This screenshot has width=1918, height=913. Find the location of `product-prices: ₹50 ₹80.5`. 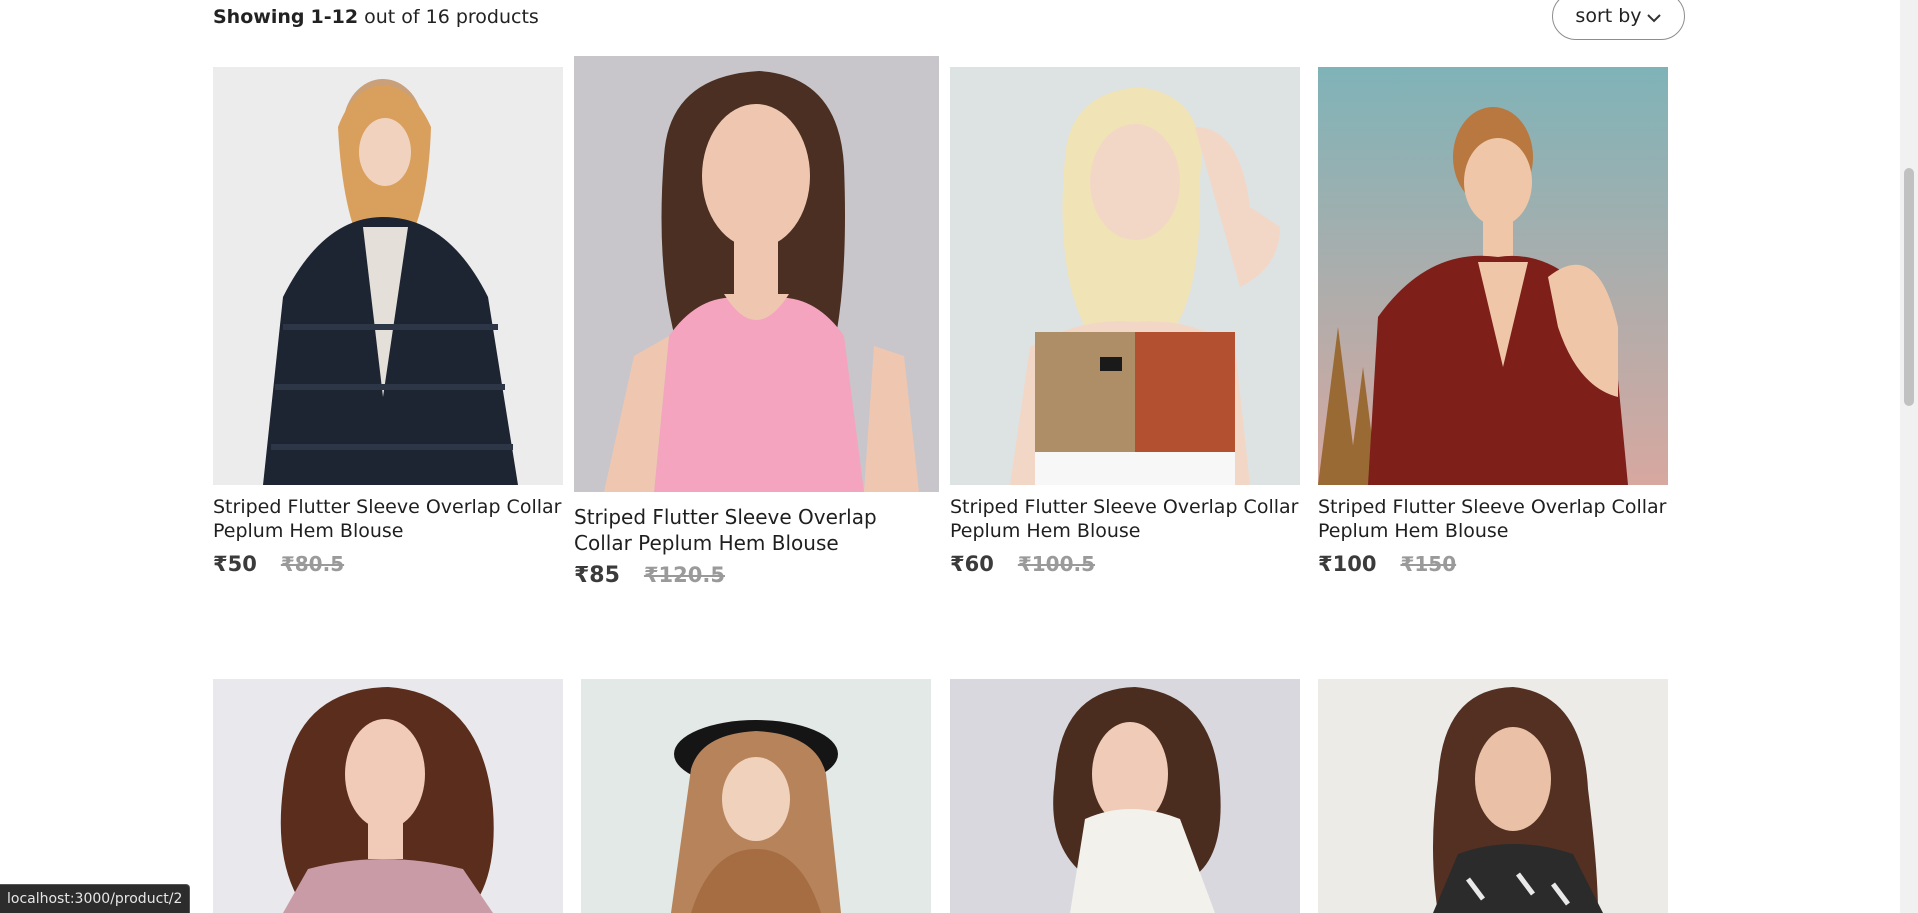

product-prices: ₹50 ₹80.5 is located at coordinates (278, 564).